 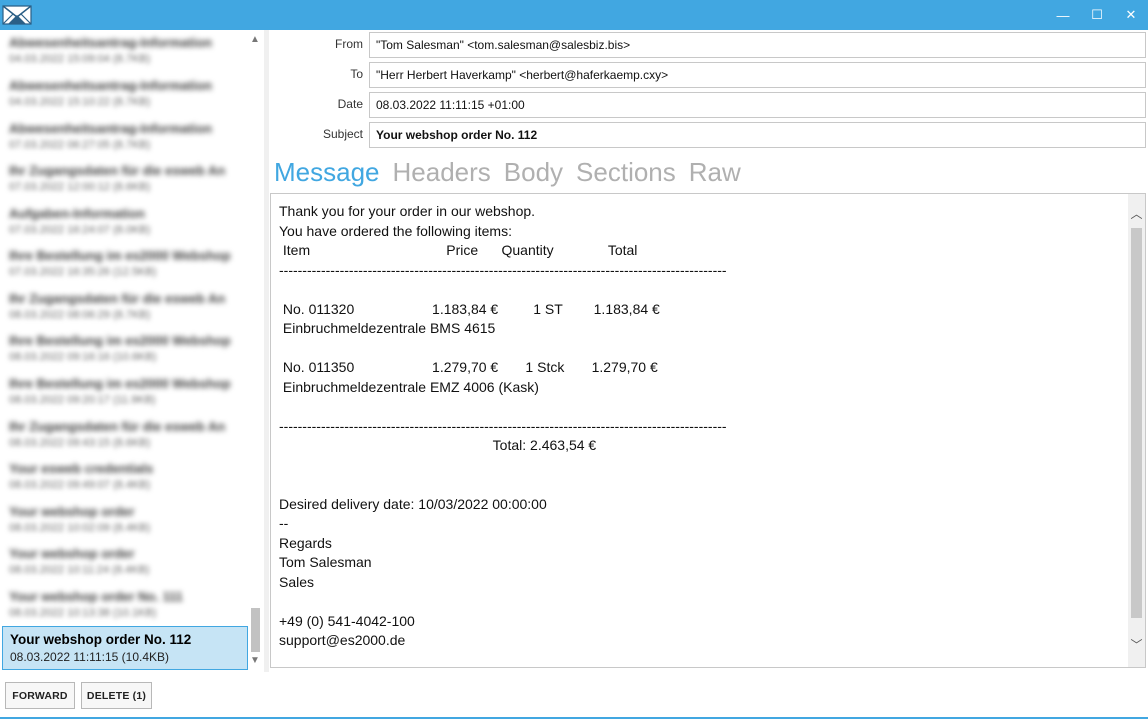 What do you see at coordinates (79, 570) in the screenshot?
I see `list-item-meta: 08.03.2022 10:11:24 (8.4KB)` at bounding box center [79, 570].